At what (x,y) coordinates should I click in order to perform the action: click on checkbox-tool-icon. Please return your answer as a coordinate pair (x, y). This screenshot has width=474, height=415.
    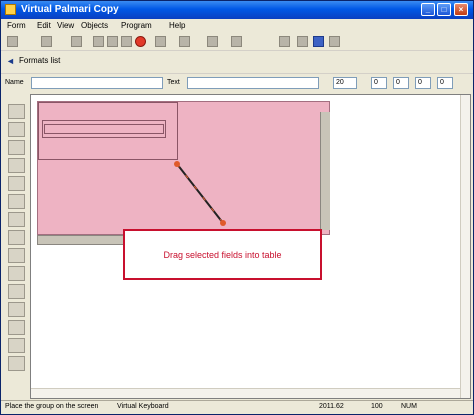
    Looking at the image, I should click on (16, 183).